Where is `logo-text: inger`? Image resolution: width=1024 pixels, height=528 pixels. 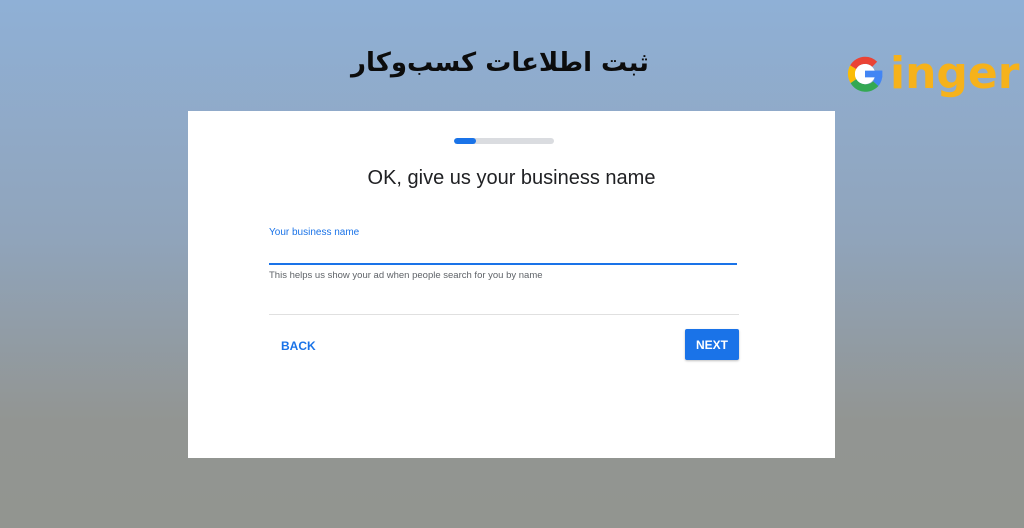 logo-text: inger is located at coordinates (955, 73).